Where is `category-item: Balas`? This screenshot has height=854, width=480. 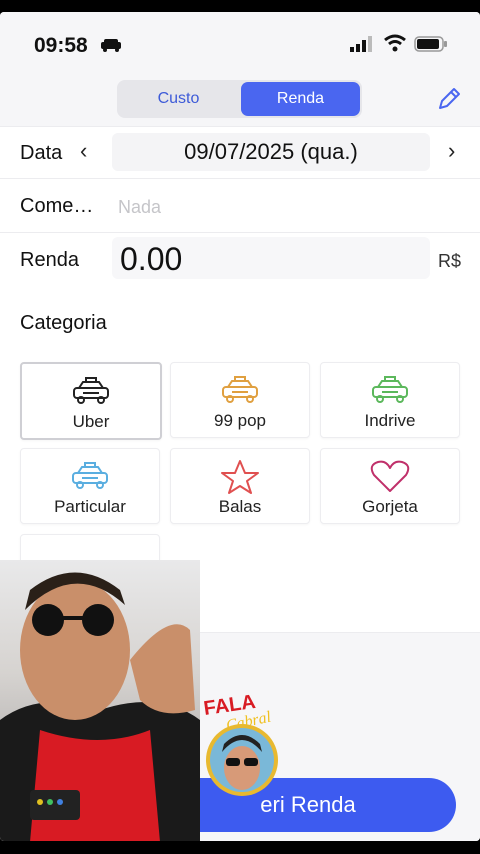 category-item: Balas is located at coordinates (240, 486).